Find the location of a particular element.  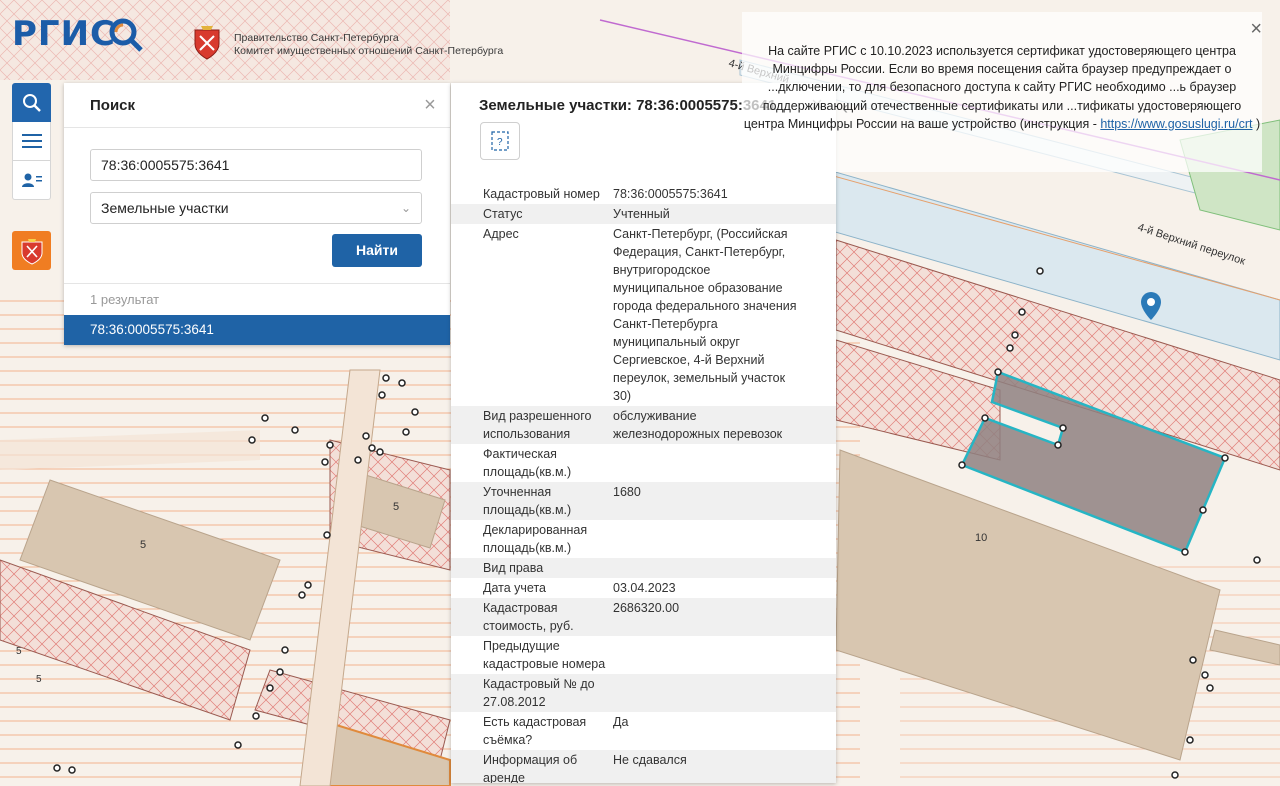

result-item: 78:36:0005575:3641 is located at coordinates (257, 330).